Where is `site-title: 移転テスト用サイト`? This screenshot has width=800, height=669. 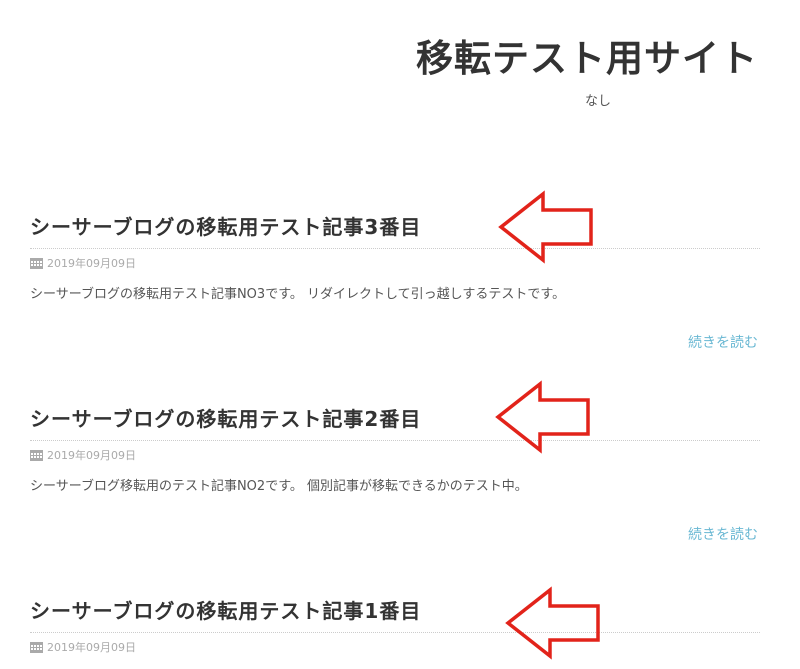
site-title: 移転テスト用サイト is located at coordinates (548, 59).